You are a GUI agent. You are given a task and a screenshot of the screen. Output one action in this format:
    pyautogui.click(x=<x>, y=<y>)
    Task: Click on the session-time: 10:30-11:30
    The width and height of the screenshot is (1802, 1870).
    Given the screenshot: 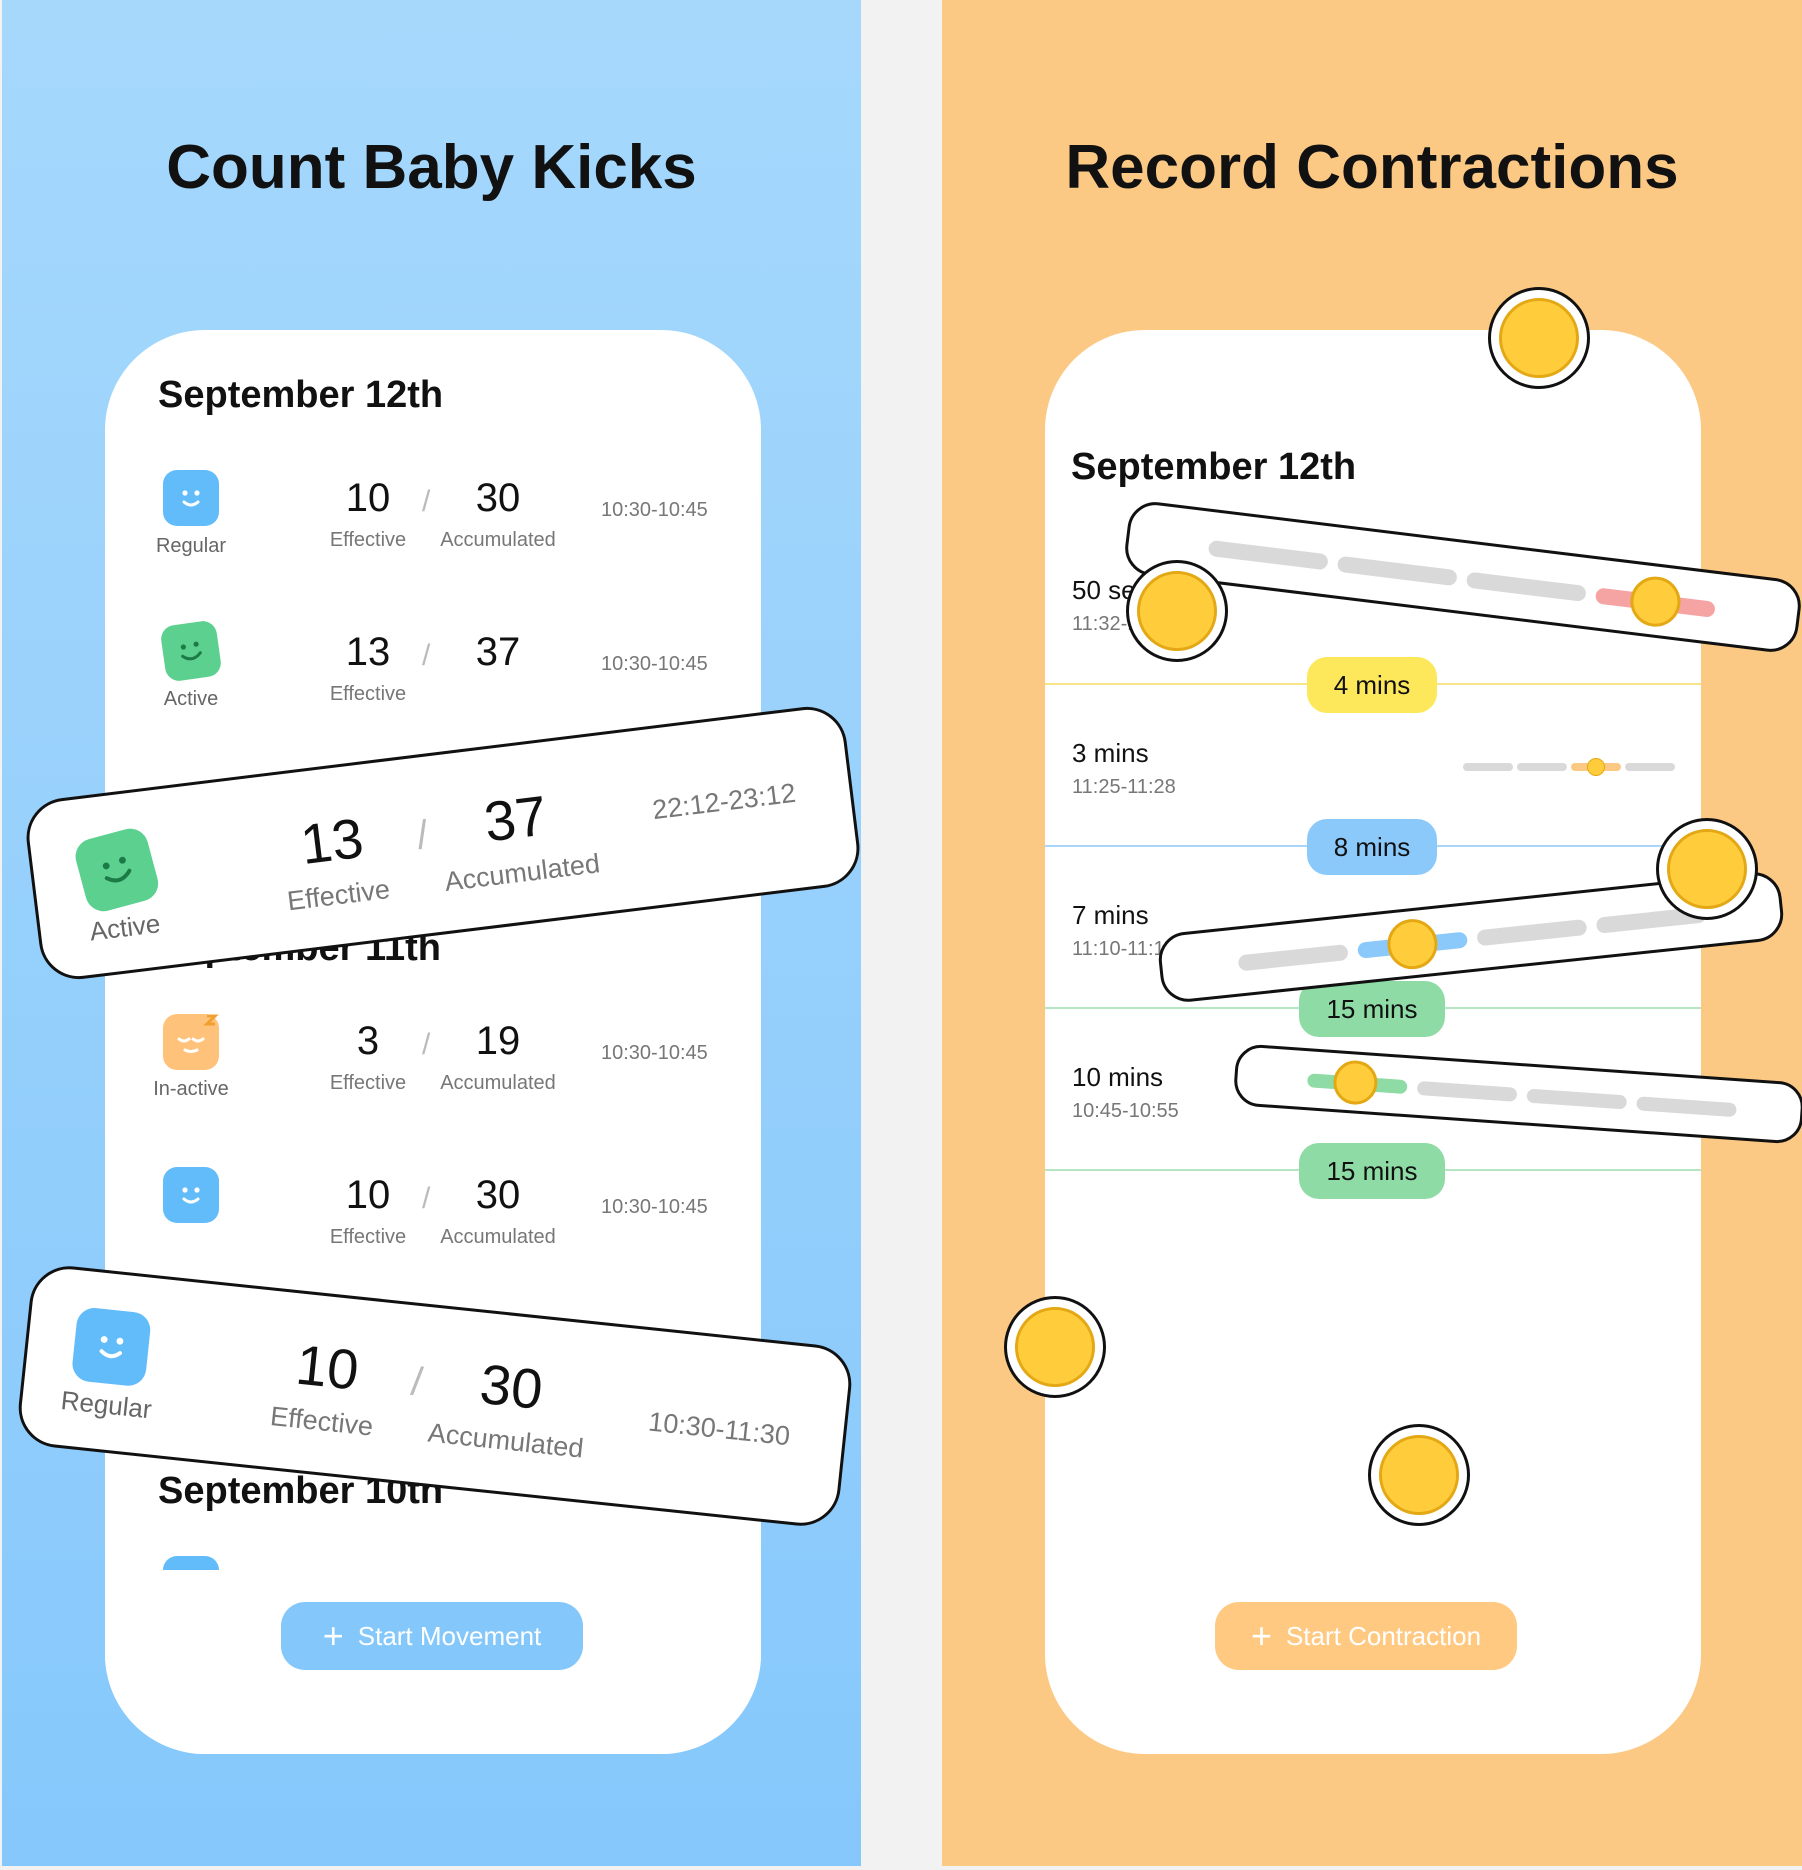 What is the action you would take?
    pyautogui.click(x=719, y=1429)
    